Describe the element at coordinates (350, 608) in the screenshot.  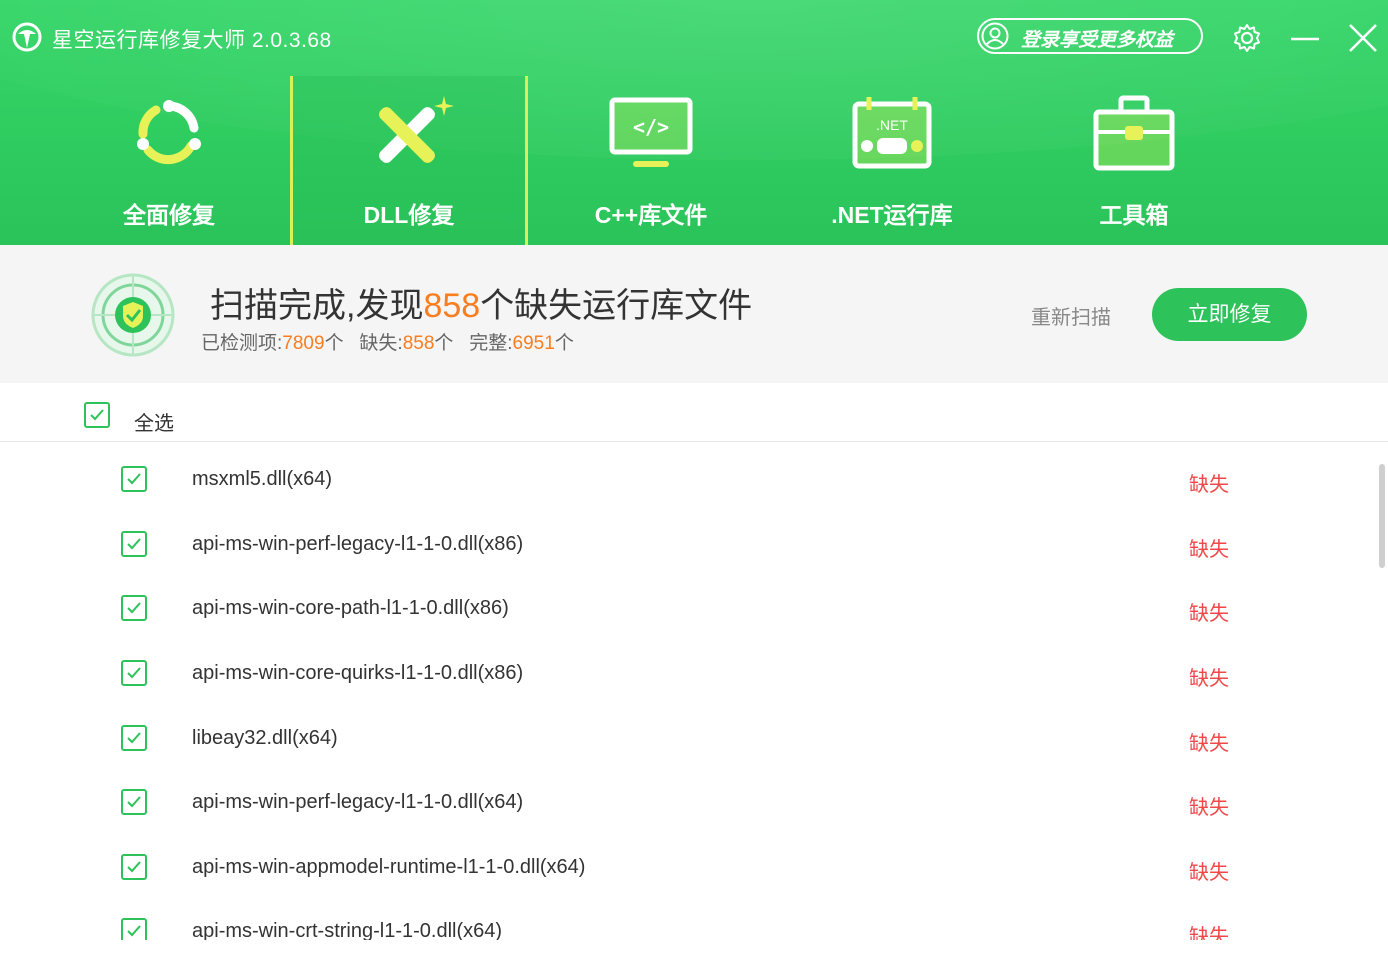
I see `file-name: api-ms-win-core-path-l1-1-0.dll(x86)` at that location.